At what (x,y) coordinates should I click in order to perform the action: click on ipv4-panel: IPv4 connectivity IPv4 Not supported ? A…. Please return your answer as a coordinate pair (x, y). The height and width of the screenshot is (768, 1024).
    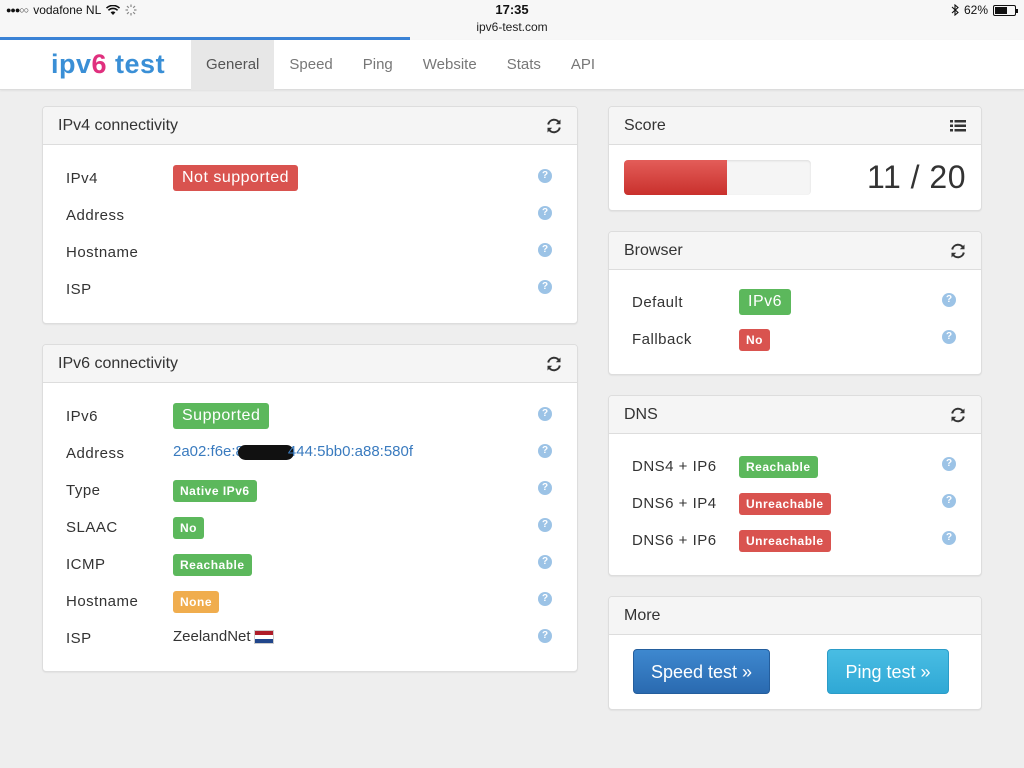
    Looking at the image, I should click on (310, 215).